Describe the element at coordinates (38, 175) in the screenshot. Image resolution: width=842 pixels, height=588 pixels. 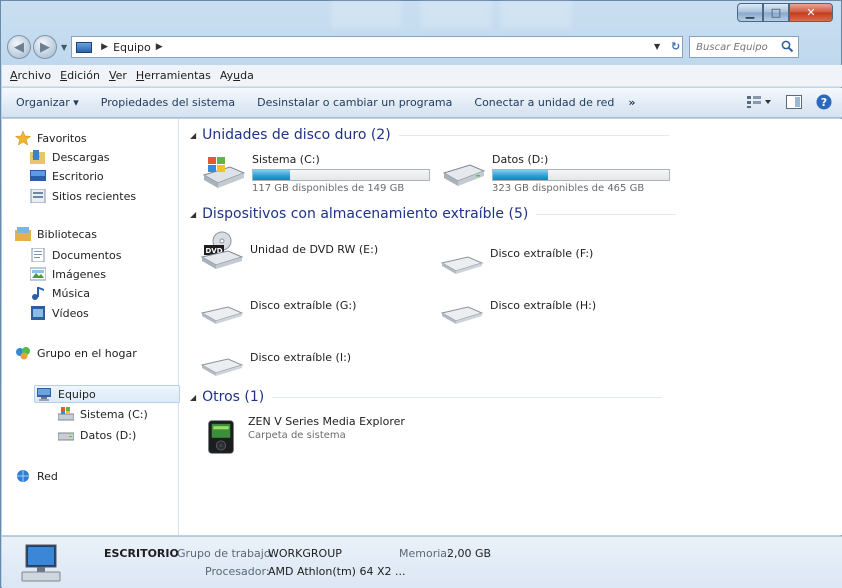
I see `desktop-icon` at that location.